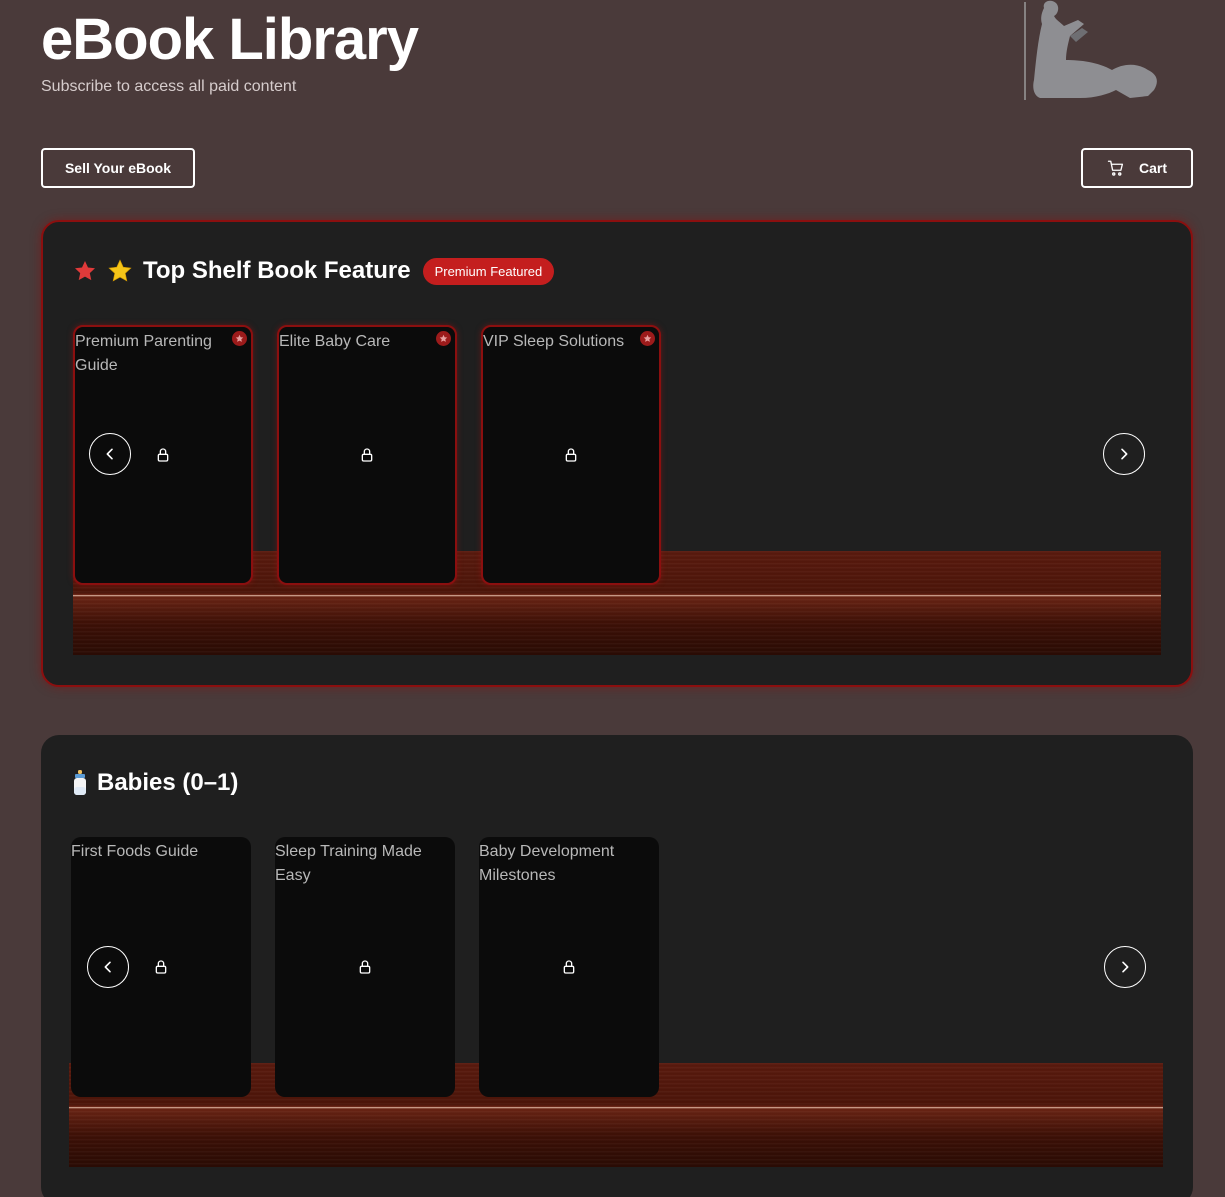 The height and width of the screenshot is (1197, 1225). What do you see at coordinates (488, 271) in the screenshot?
I see `premium-featured-badge: Premium Featured` at bounding box center [488, 271].